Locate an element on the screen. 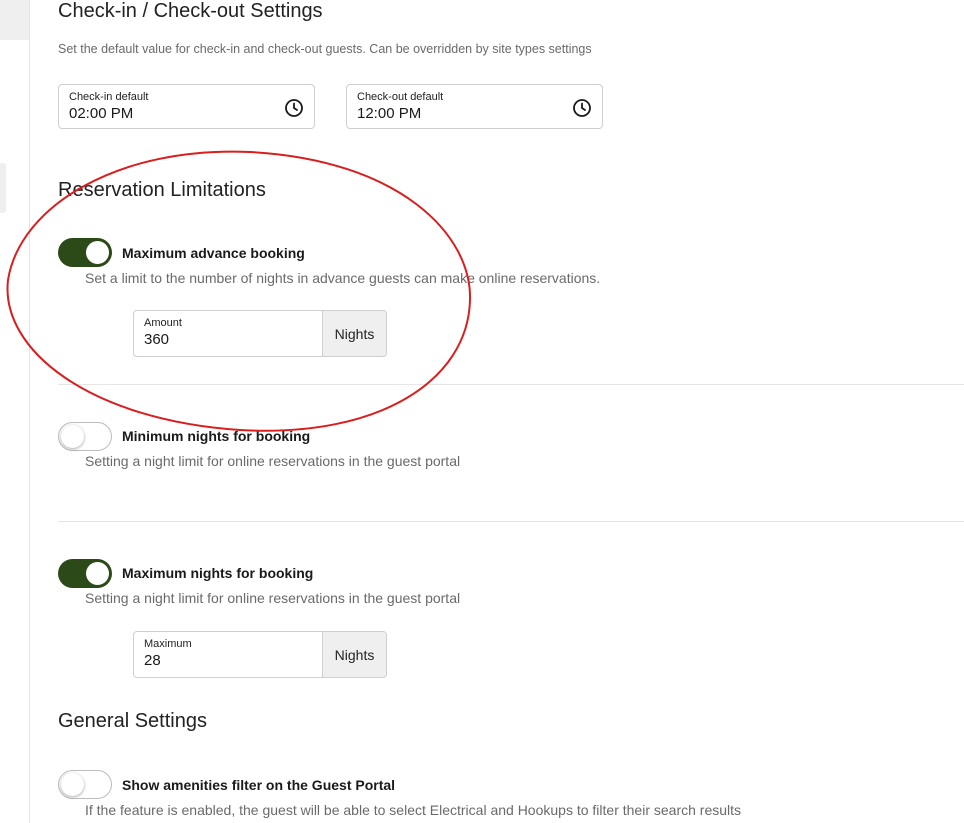 Image resolution: width=964 pixels, height=823 pixels. sidebar is located at coordinates (15, 411).